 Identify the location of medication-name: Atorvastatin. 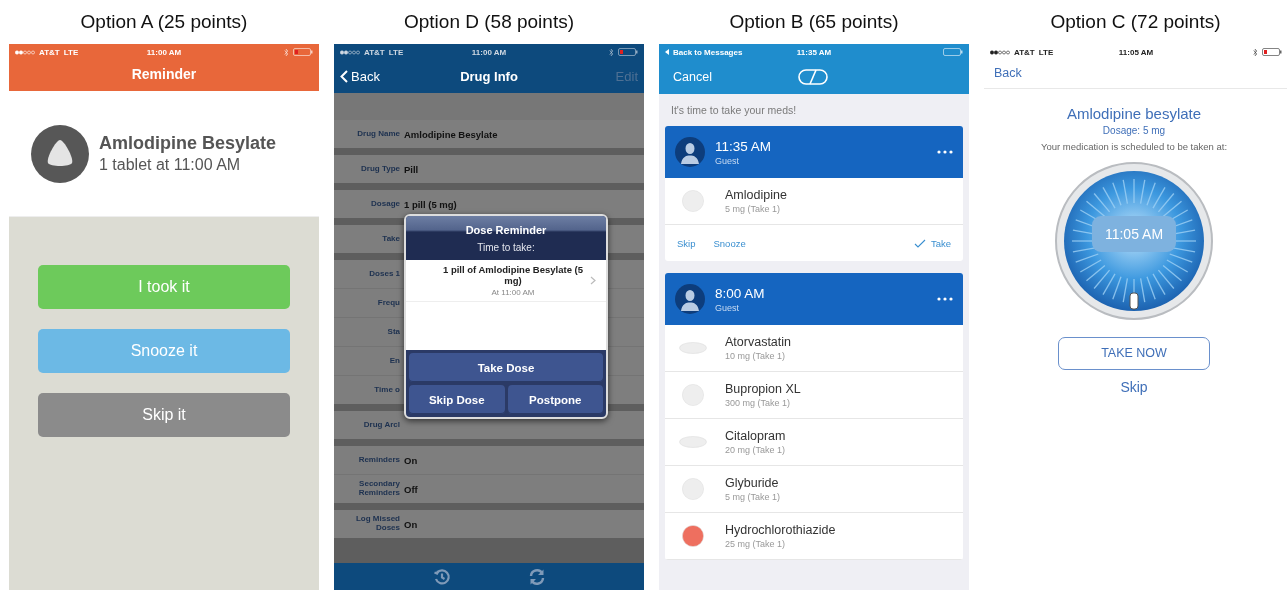
(758, 342).